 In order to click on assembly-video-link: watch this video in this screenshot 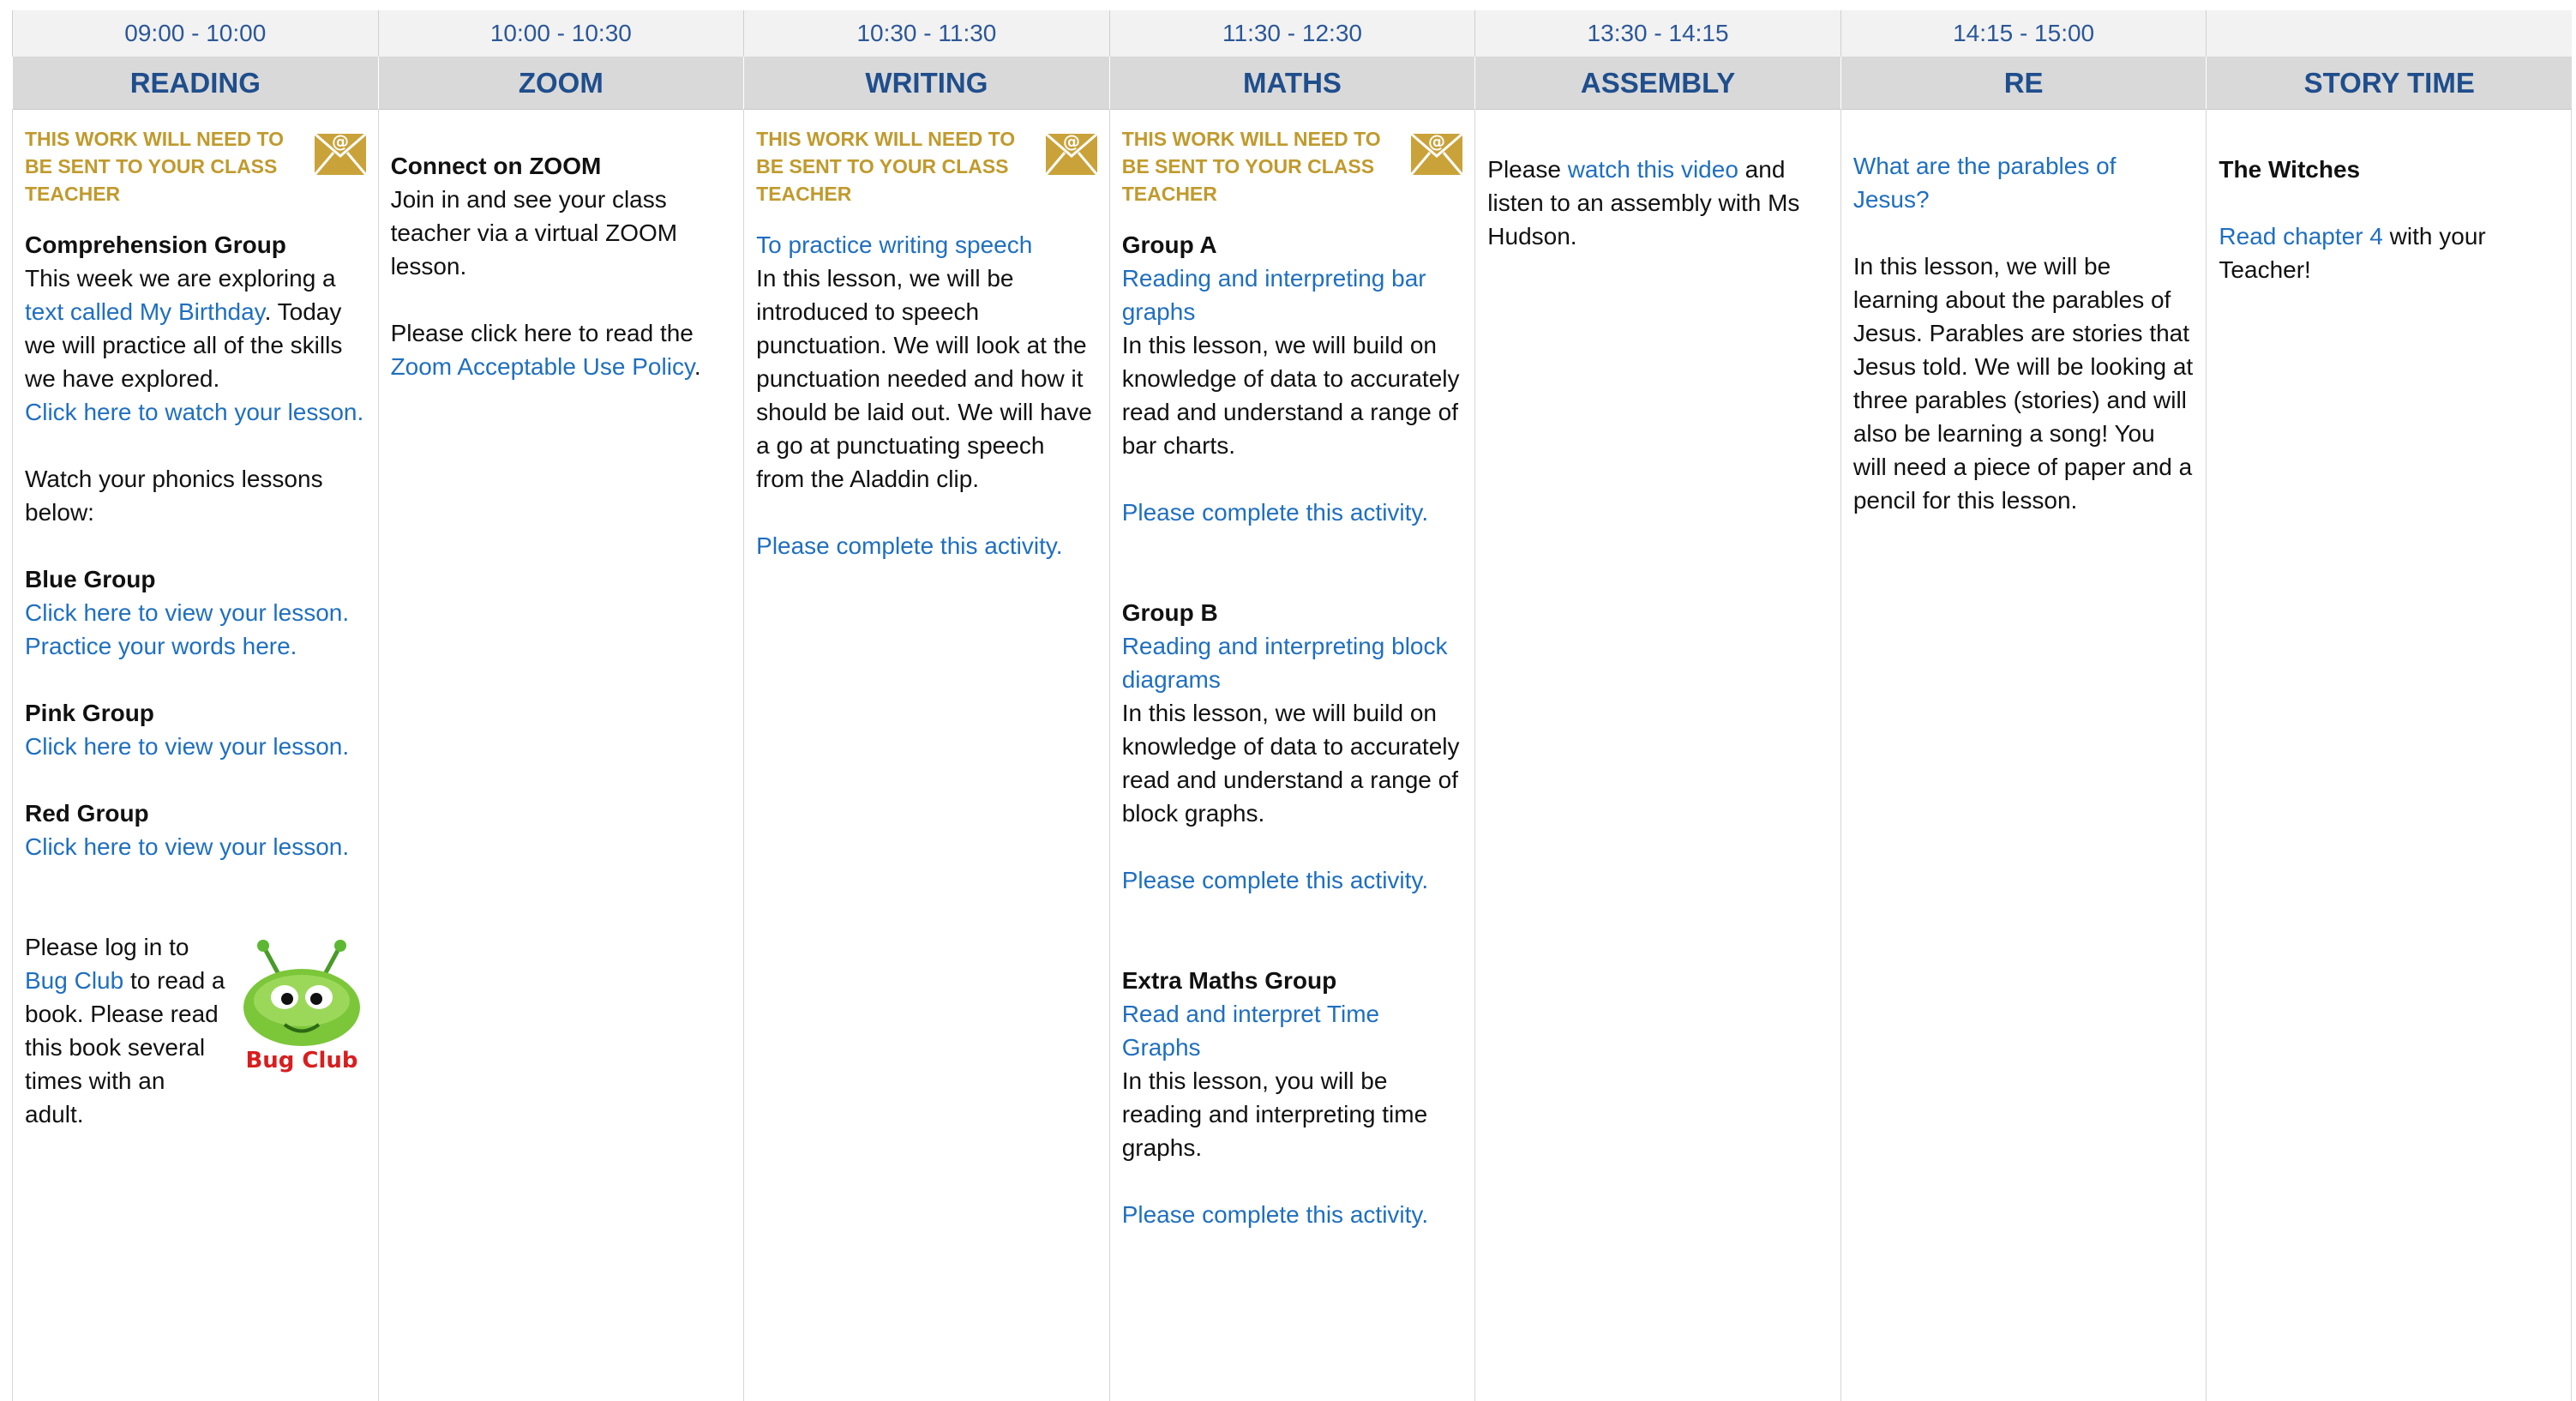, I will do `click(1653, 169)`.